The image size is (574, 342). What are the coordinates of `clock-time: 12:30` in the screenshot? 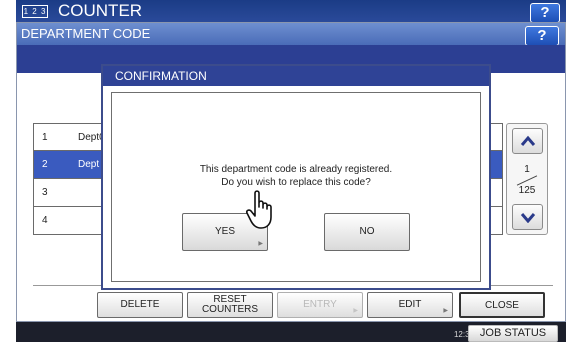 It's located at (463, 334).